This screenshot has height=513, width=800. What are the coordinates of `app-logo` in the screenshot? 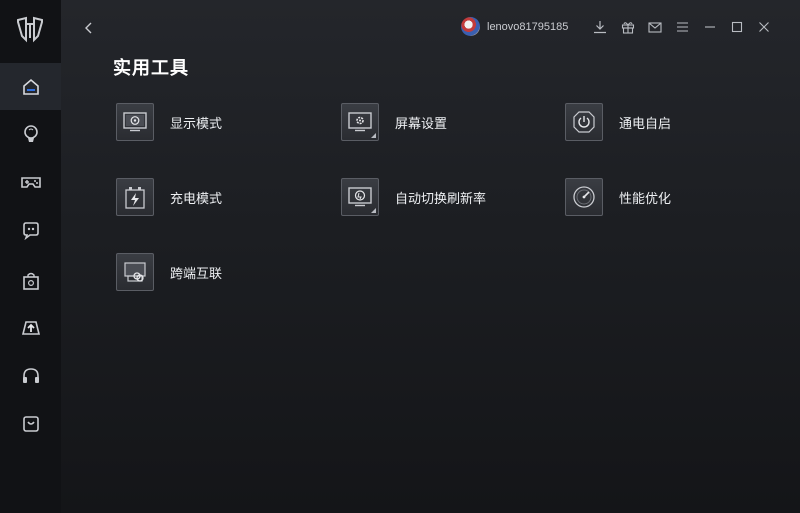 It's located at (30, 30).